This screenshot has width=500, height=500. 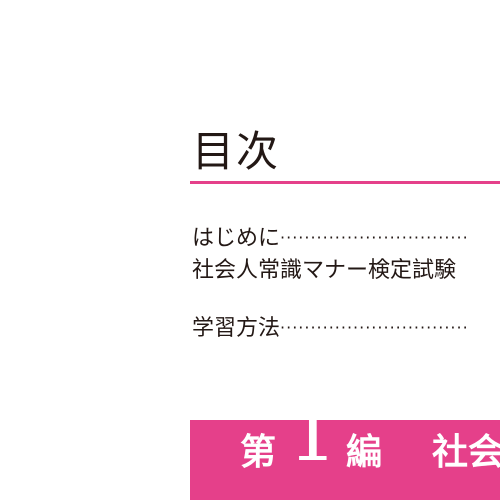 I want to click on part-1-banner: 第 1 編 社会, so click(x=345, y=460).